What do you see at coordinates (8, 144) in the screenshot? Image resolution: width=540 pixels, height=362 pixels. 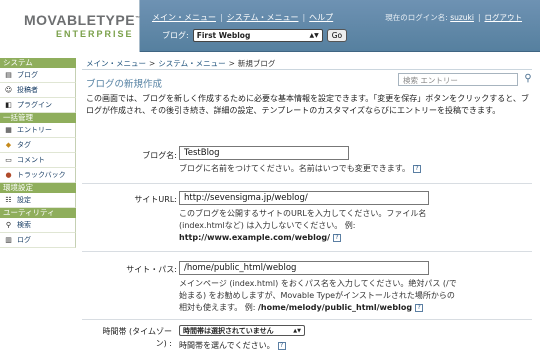 I see `tag-icon: ◆` at bounding box center [8, 144].